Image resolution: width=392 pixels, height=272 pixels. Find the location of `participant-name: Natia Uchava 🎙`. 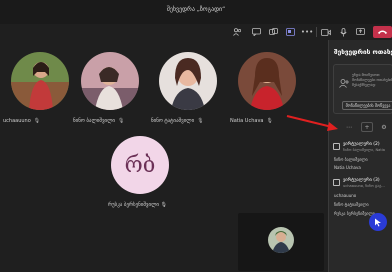

participant-name: Natia Uchava 🎙 is located at coordinates (251, 121).